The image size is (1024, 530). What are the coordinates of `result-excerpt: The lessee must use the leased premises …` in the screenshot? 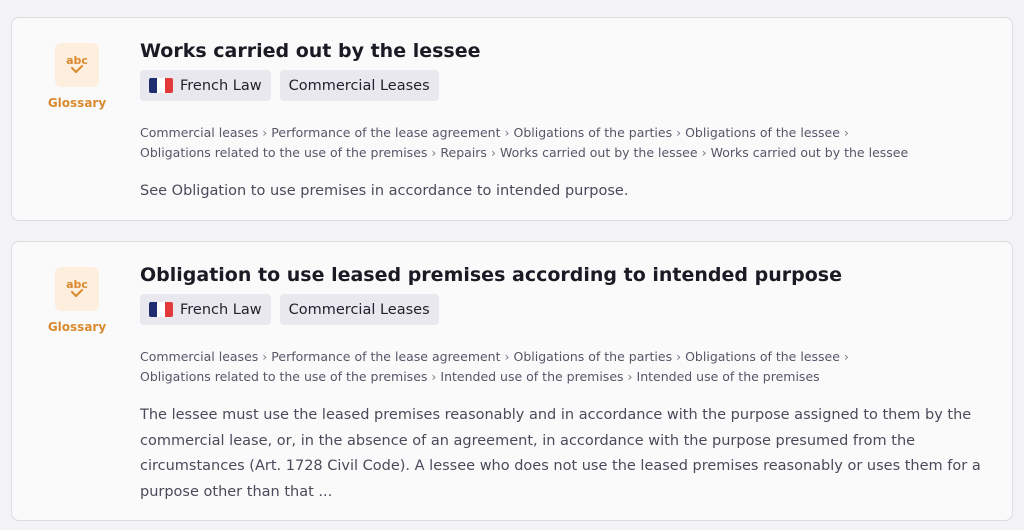 It's located at (560, 453).